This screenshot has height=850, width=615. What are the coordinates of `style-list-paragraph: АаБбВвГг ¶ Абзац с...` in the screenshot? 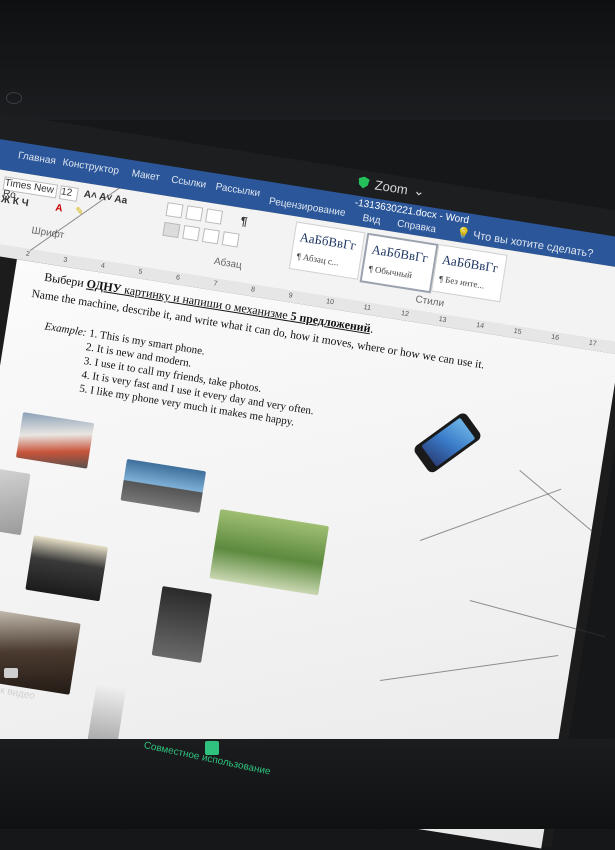 It's located at (327, 250).